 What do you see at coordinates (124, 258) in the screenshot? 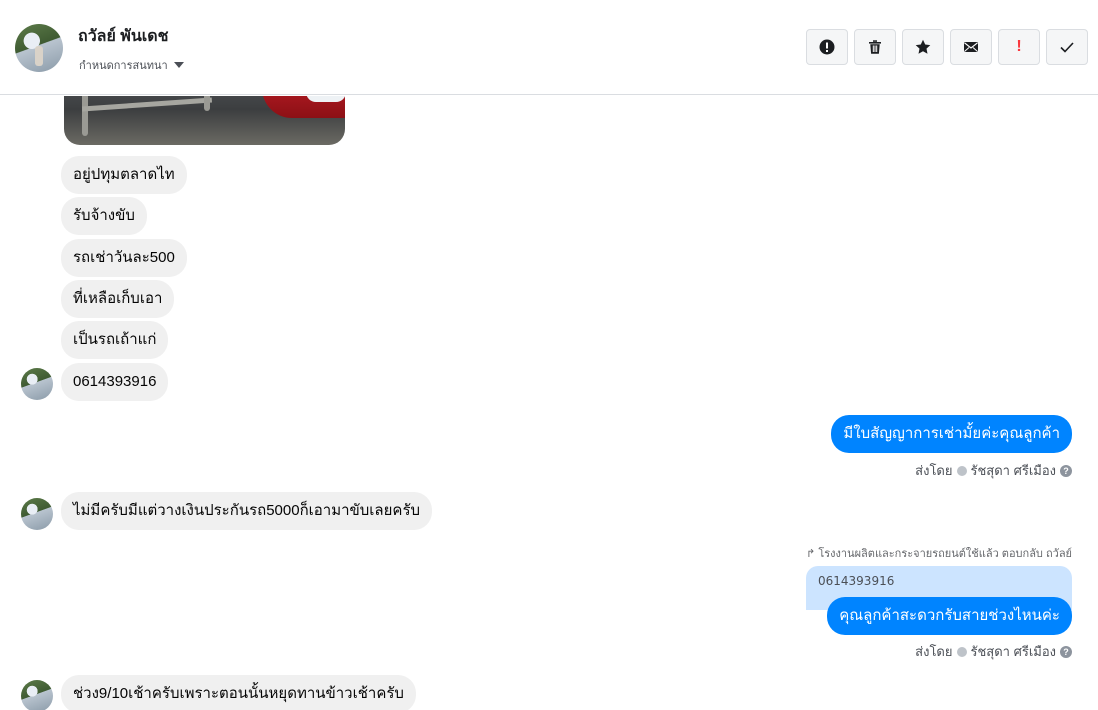
I see `incoming-message: รถเช่าวันละ500` at bounding box center [124, 258].